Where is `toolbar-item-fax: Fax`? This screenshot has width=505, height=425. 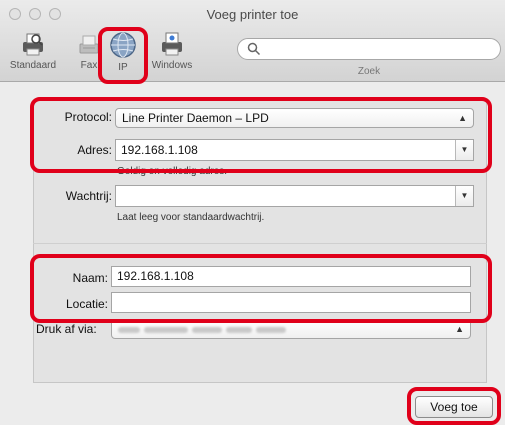 toolbar-item-fax: Fax is located at coordinates (89, 55).